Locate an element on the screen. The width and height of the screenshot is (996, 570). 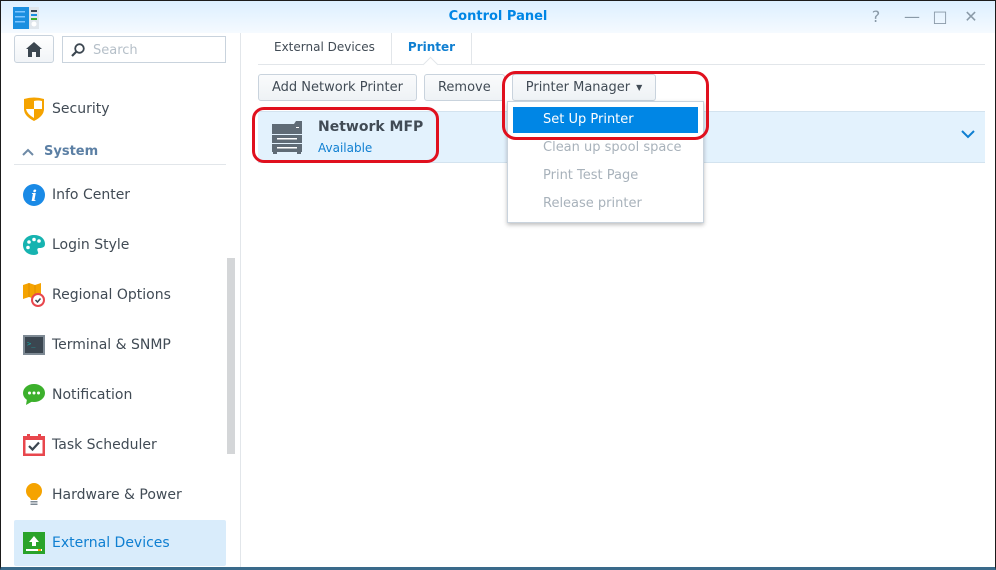
sidebar-item-security: Security is located at coordinates (120, 109).